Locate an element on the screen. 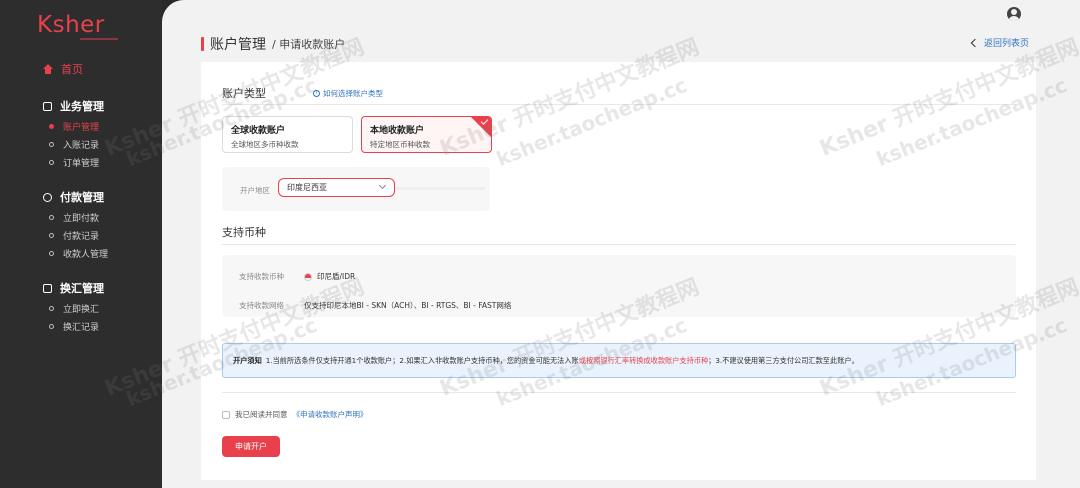  sidebar-item-account-management: 账户管理 is located at coordinates (76, 126).